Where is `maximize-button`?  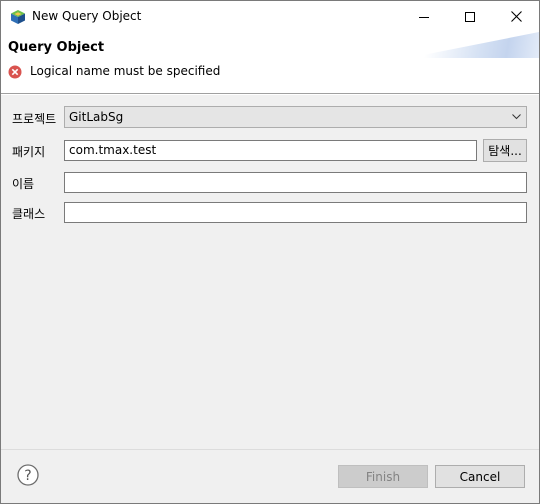
maximize-button is located at coordinates (470, 16).